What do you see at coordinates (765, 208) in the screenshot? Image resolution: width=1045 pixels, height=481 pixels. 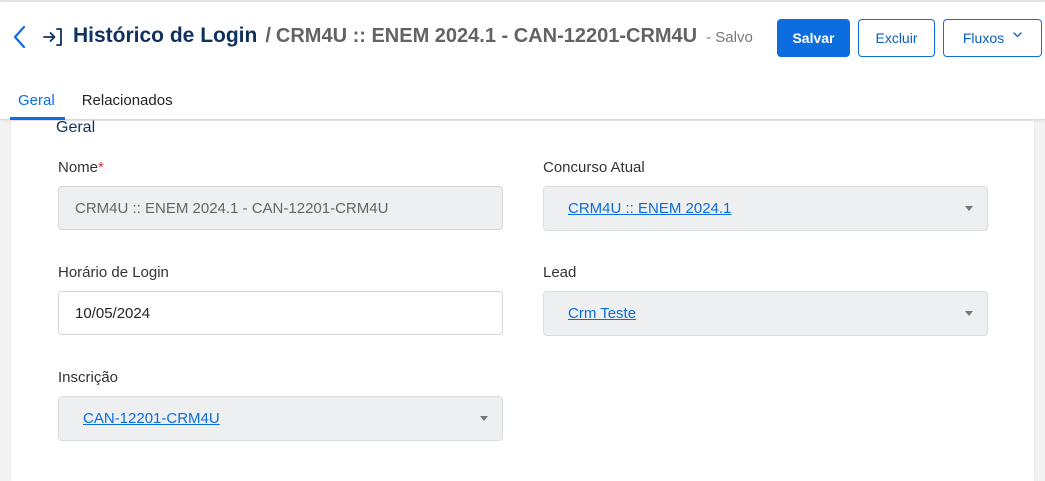 I see `concurso-atual-lookup: CRM4U :: ENEM 2024.1` at bounding box center [765, 208].